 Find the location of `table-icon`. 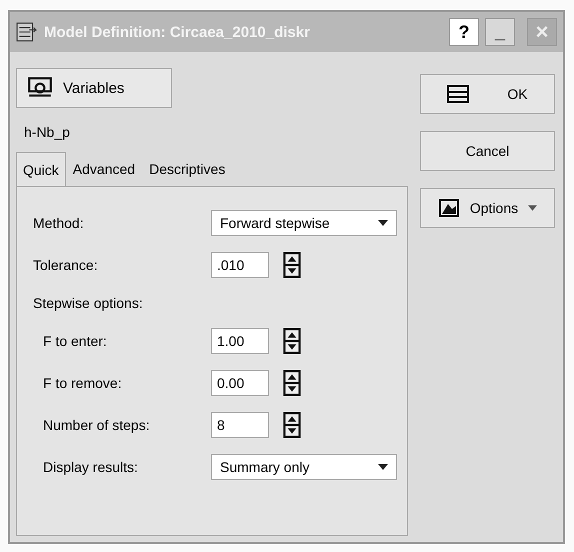

table-icon is located at coordinates (27, 32).